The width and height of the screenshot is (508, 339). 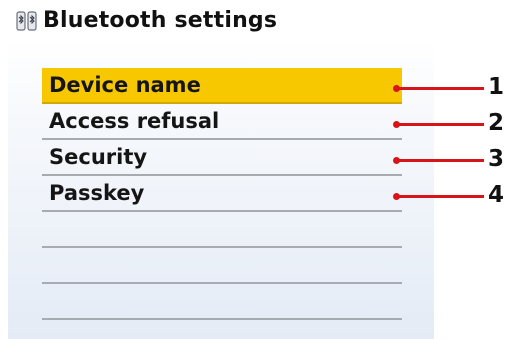 I want to click on callout-2: 2, so click(x=449, y=123).